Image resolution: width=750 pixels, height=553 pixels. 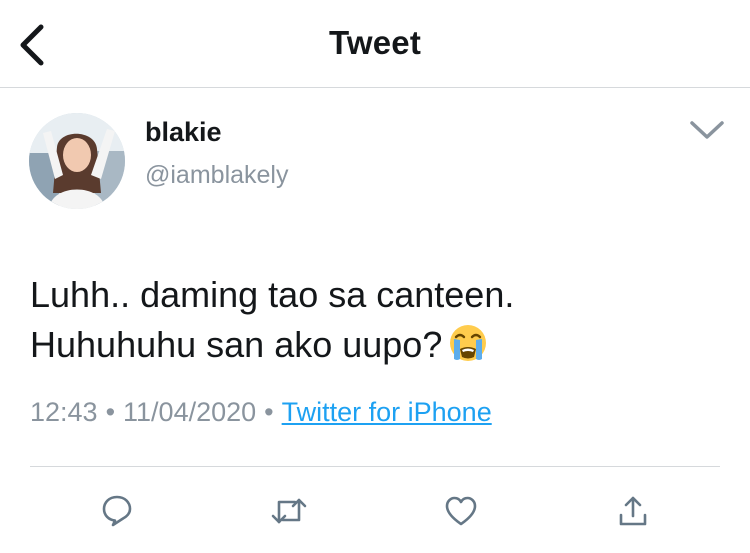 What do you see at coordinates (468, 343) in the screenshot?
I see `loudly-crying-face-icon` at bounding box center [468, 343].